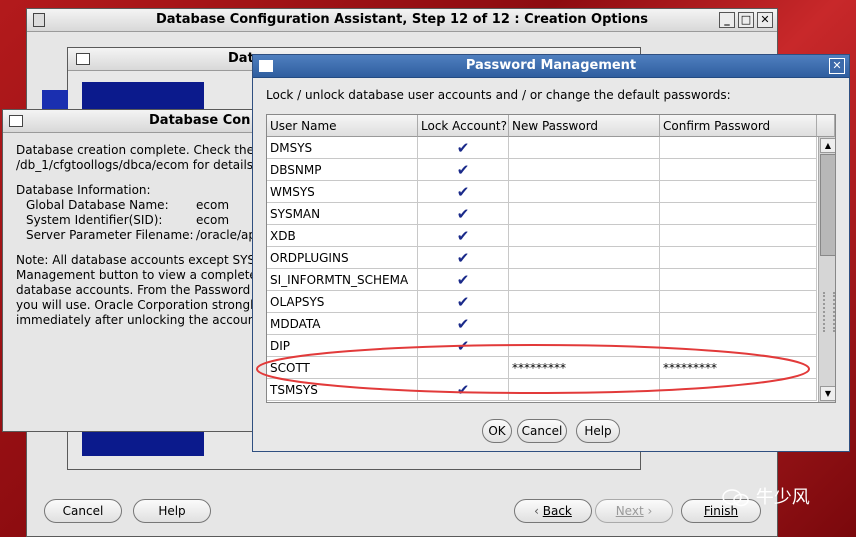 This screenshot has height=537, width=856. I want to click on row-user-name: MDDATA, so click(342, 324).